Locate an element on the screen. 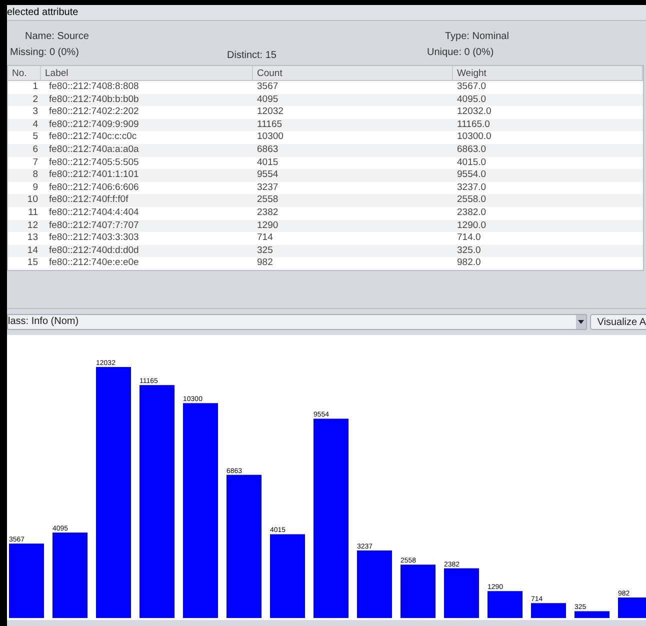  table-cell-text: fe80::212:7403:3:303 is located at coordinates (94, 238).